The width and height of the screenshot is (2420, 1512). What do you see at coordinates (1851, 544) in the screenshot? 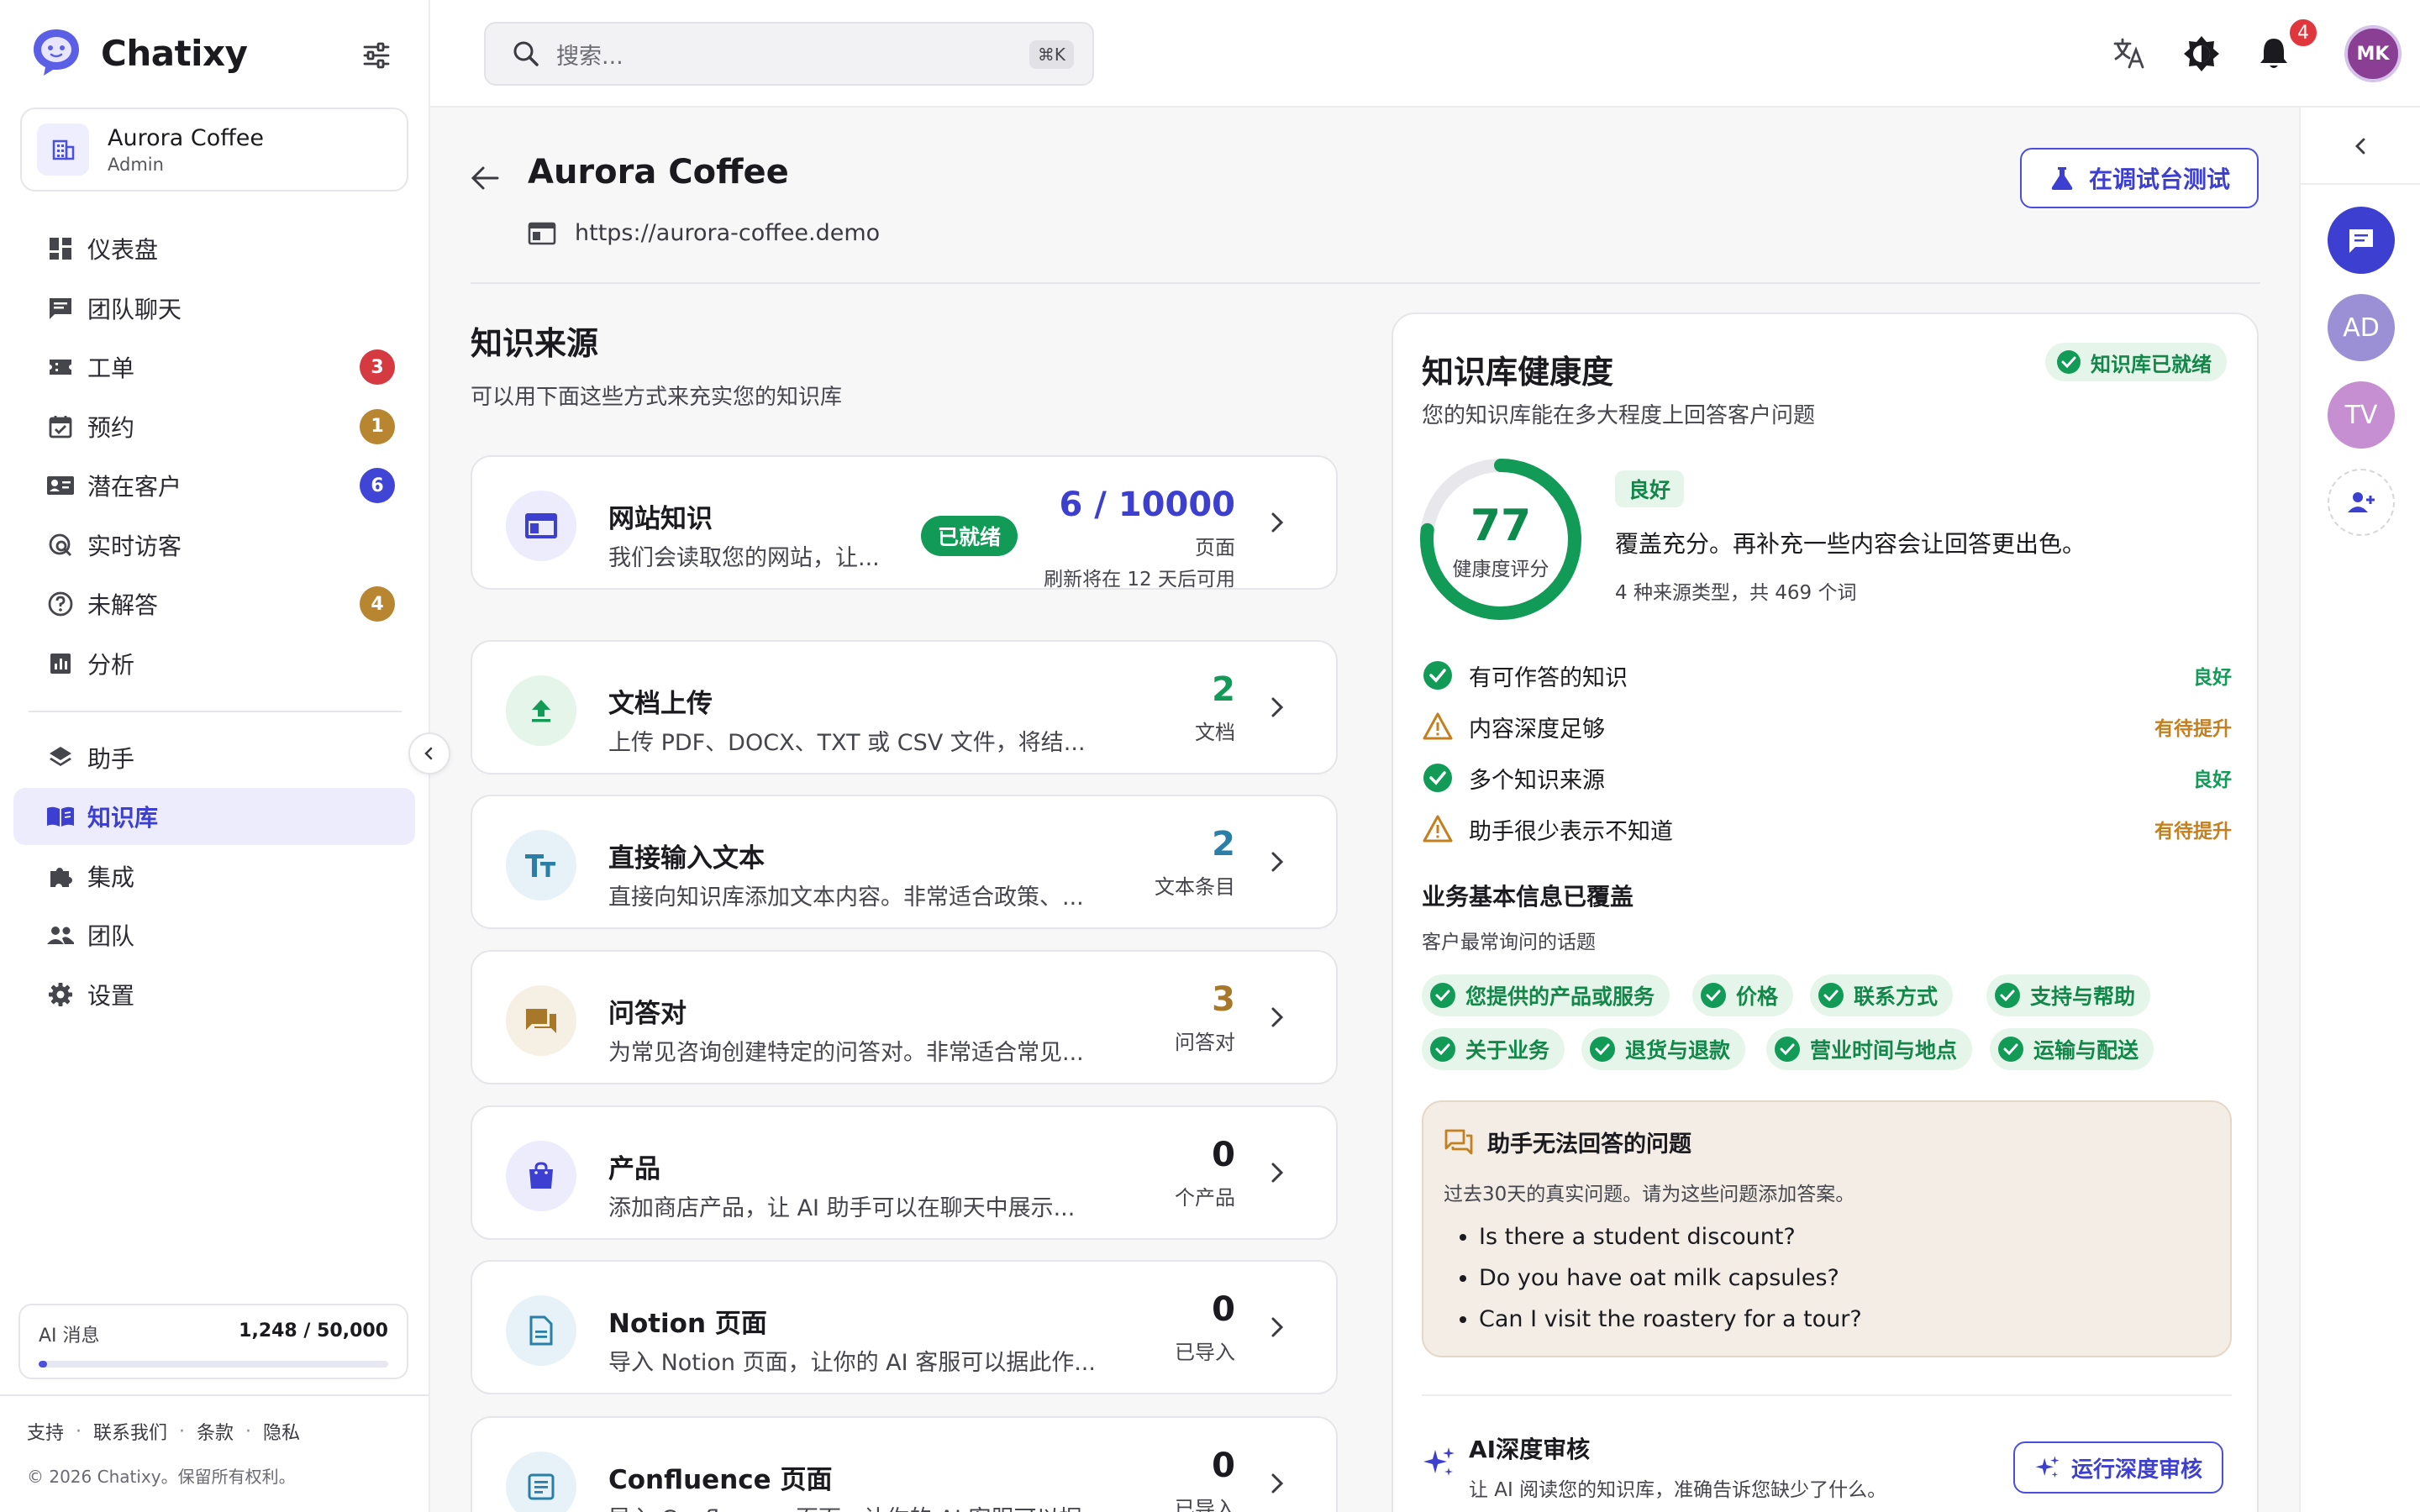
I see `health-summary: 覆盖充分。再补充一些内容会让回答更出色。` at bounding box center [1851, 544].